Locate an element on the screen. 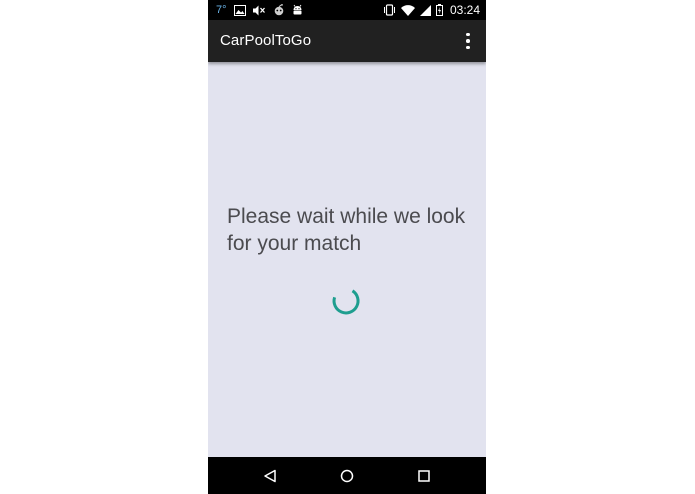 Image resolution: width=695 pixels, height=494 pixels. status-notifications: 7° is located at coordinates (259, 10).